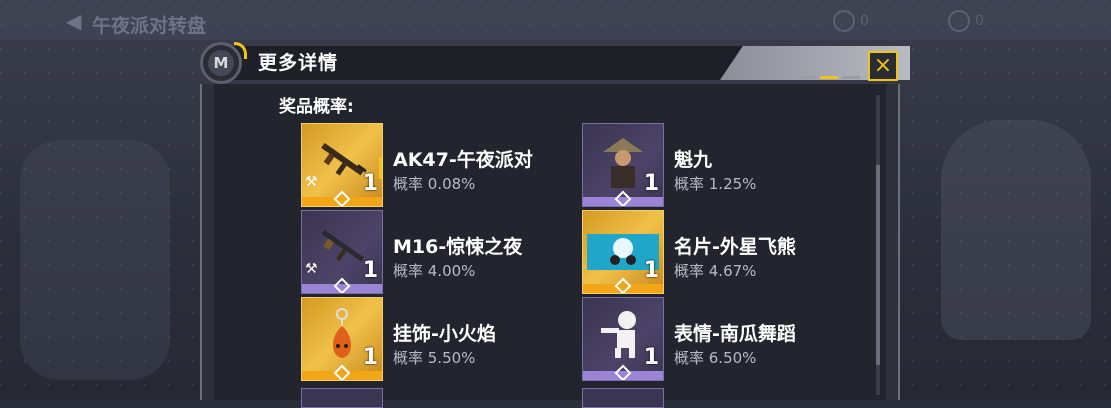 This screenshot has width=1111, height=408. What do you see at coordinates (434, 271) in the screenshot?
I see `item-probability: 概率 4.00%` at bounding box center [434, 271].